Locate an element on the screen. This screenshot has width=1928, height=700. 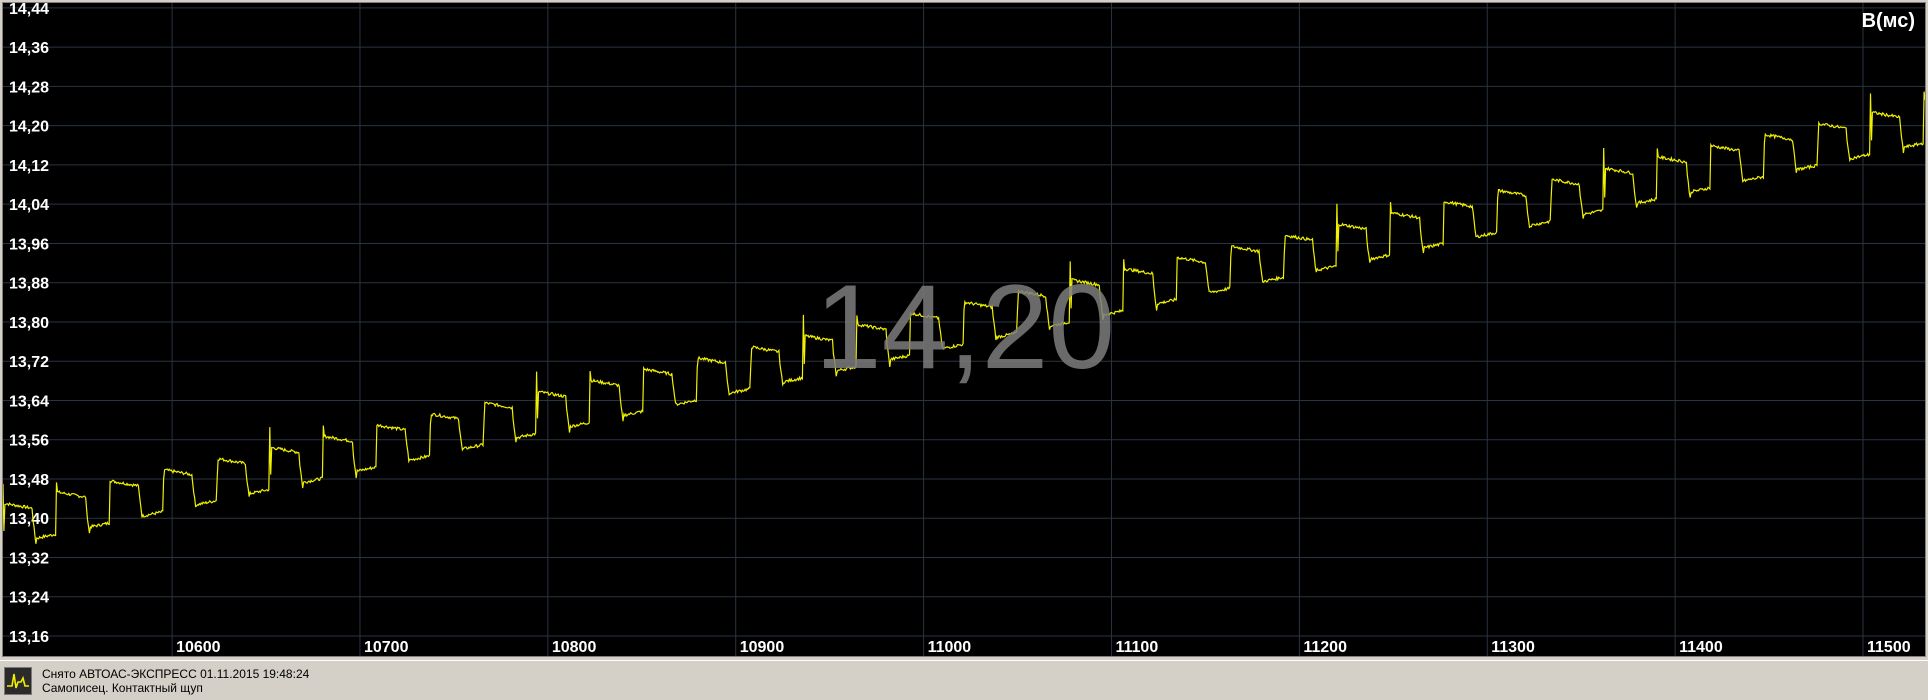
y-tick-label: 13,48 is located at coordinates (29, 480).